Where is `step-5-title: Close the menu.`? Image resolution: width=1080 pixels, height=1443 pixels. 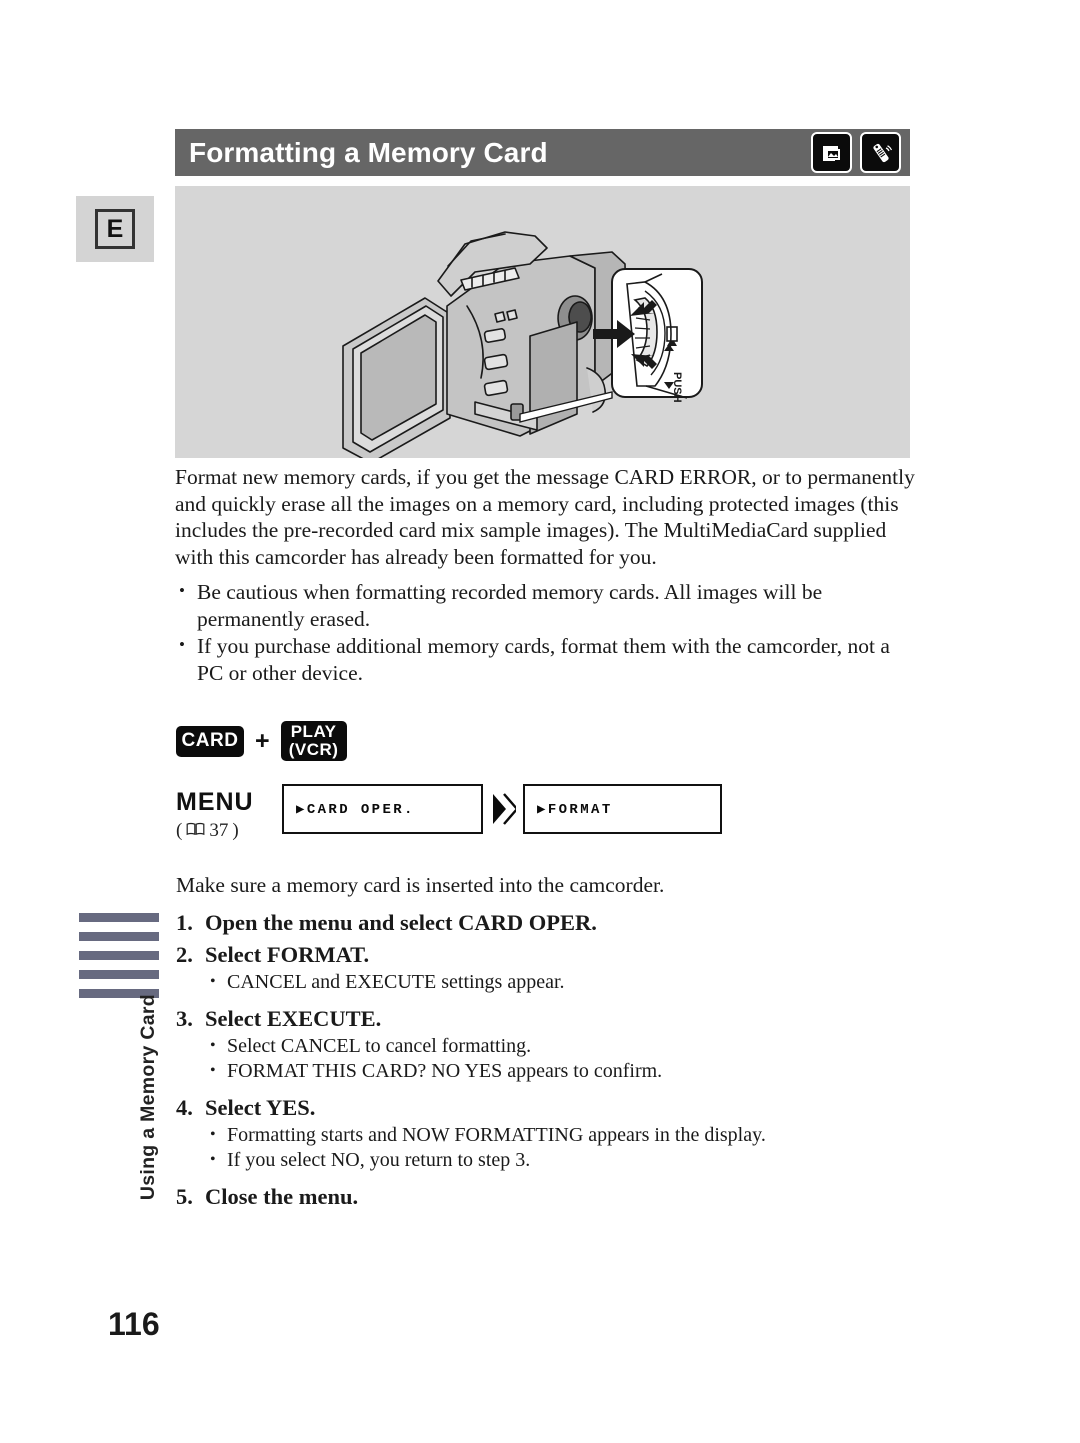 step-5-title: Close the menu. is located at coordinates (282, 1196).